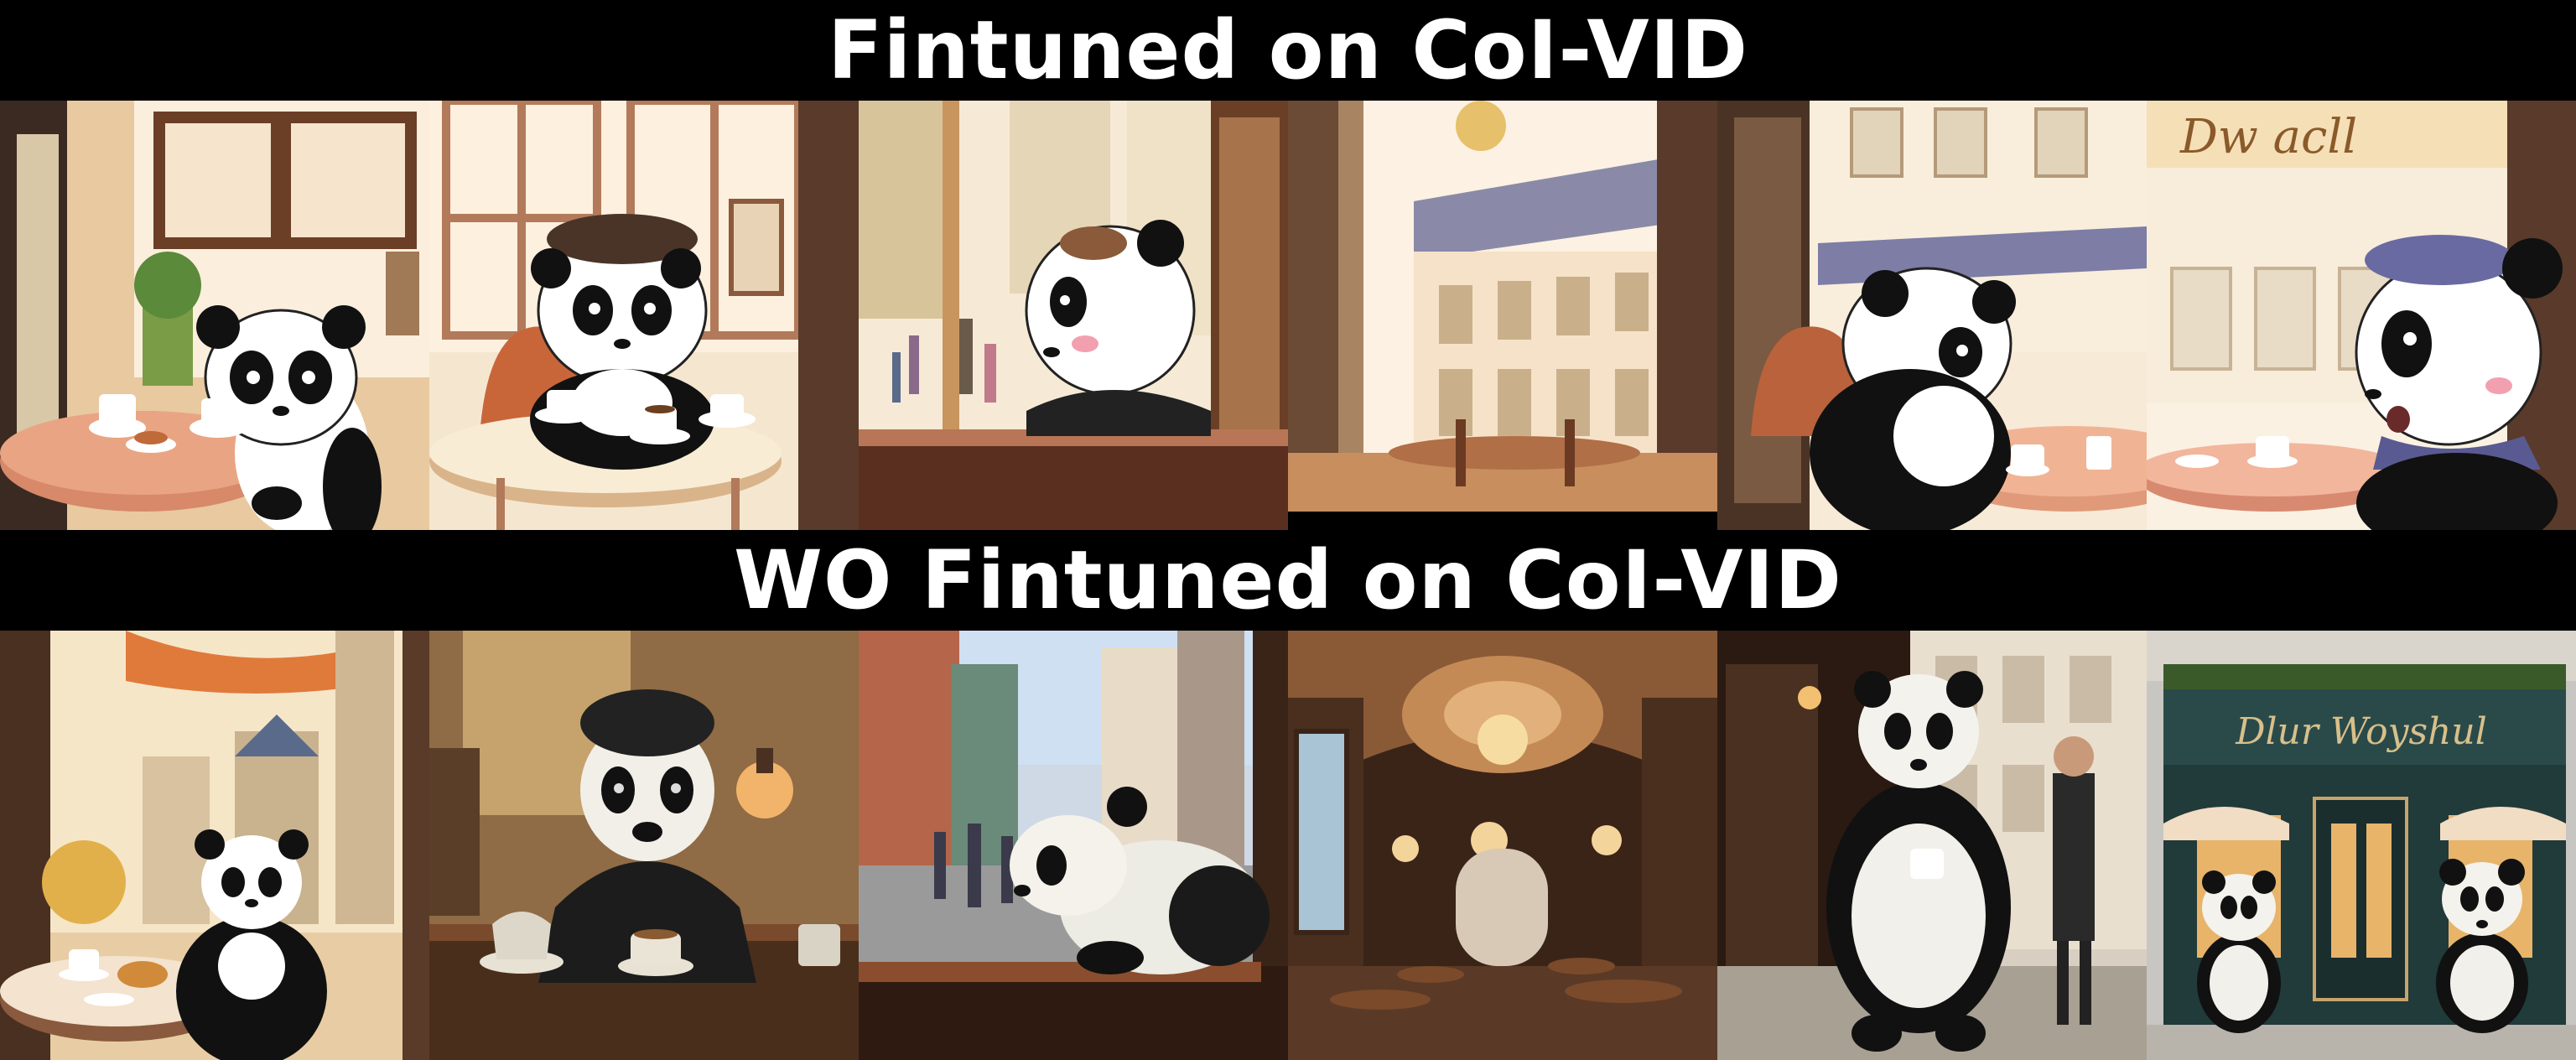 This screenshot has width=2576, height=1060. I want to click on frame-ornate-cafe-hall-chandeliers, so click(1502, 845).